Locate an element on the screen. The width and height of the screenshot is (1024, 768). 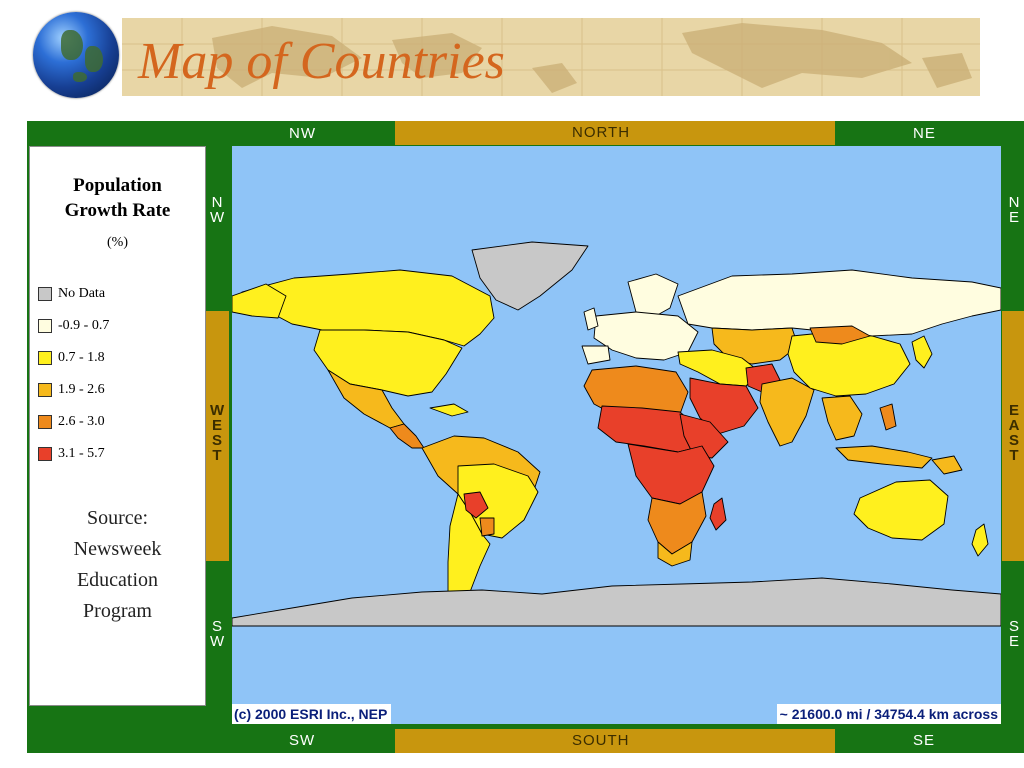
globe-logo is located at coordinates (76, 55).